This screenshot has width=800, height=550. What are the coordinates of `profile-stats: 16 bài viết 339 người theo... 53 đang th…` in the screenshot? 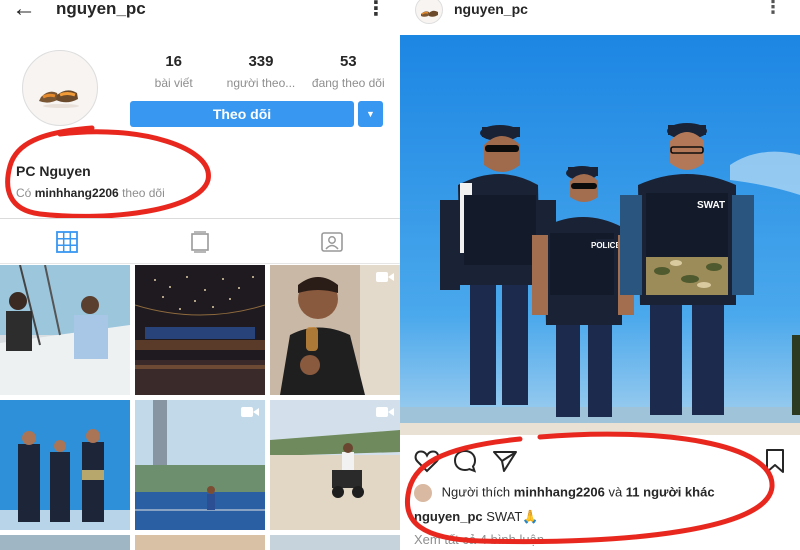 It's located at (261, 71).